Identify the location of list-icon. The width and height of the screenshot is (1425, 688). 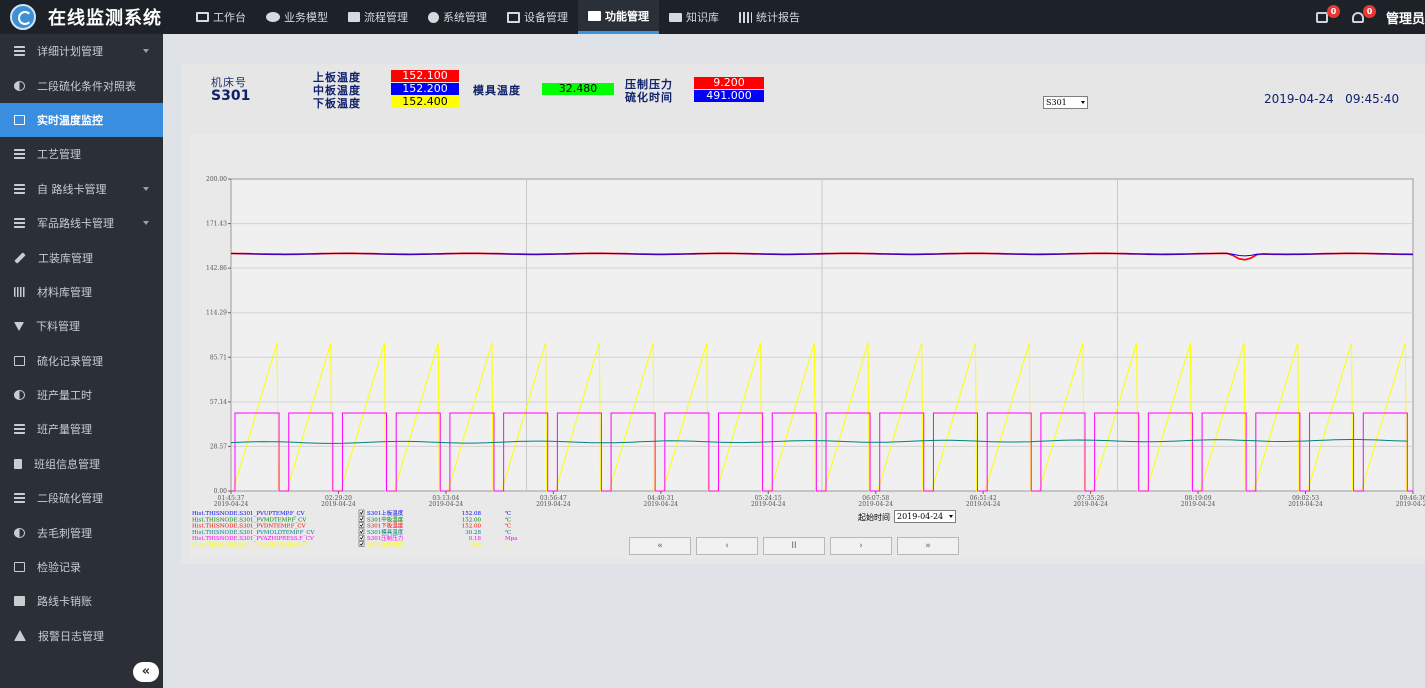
(594, 15).